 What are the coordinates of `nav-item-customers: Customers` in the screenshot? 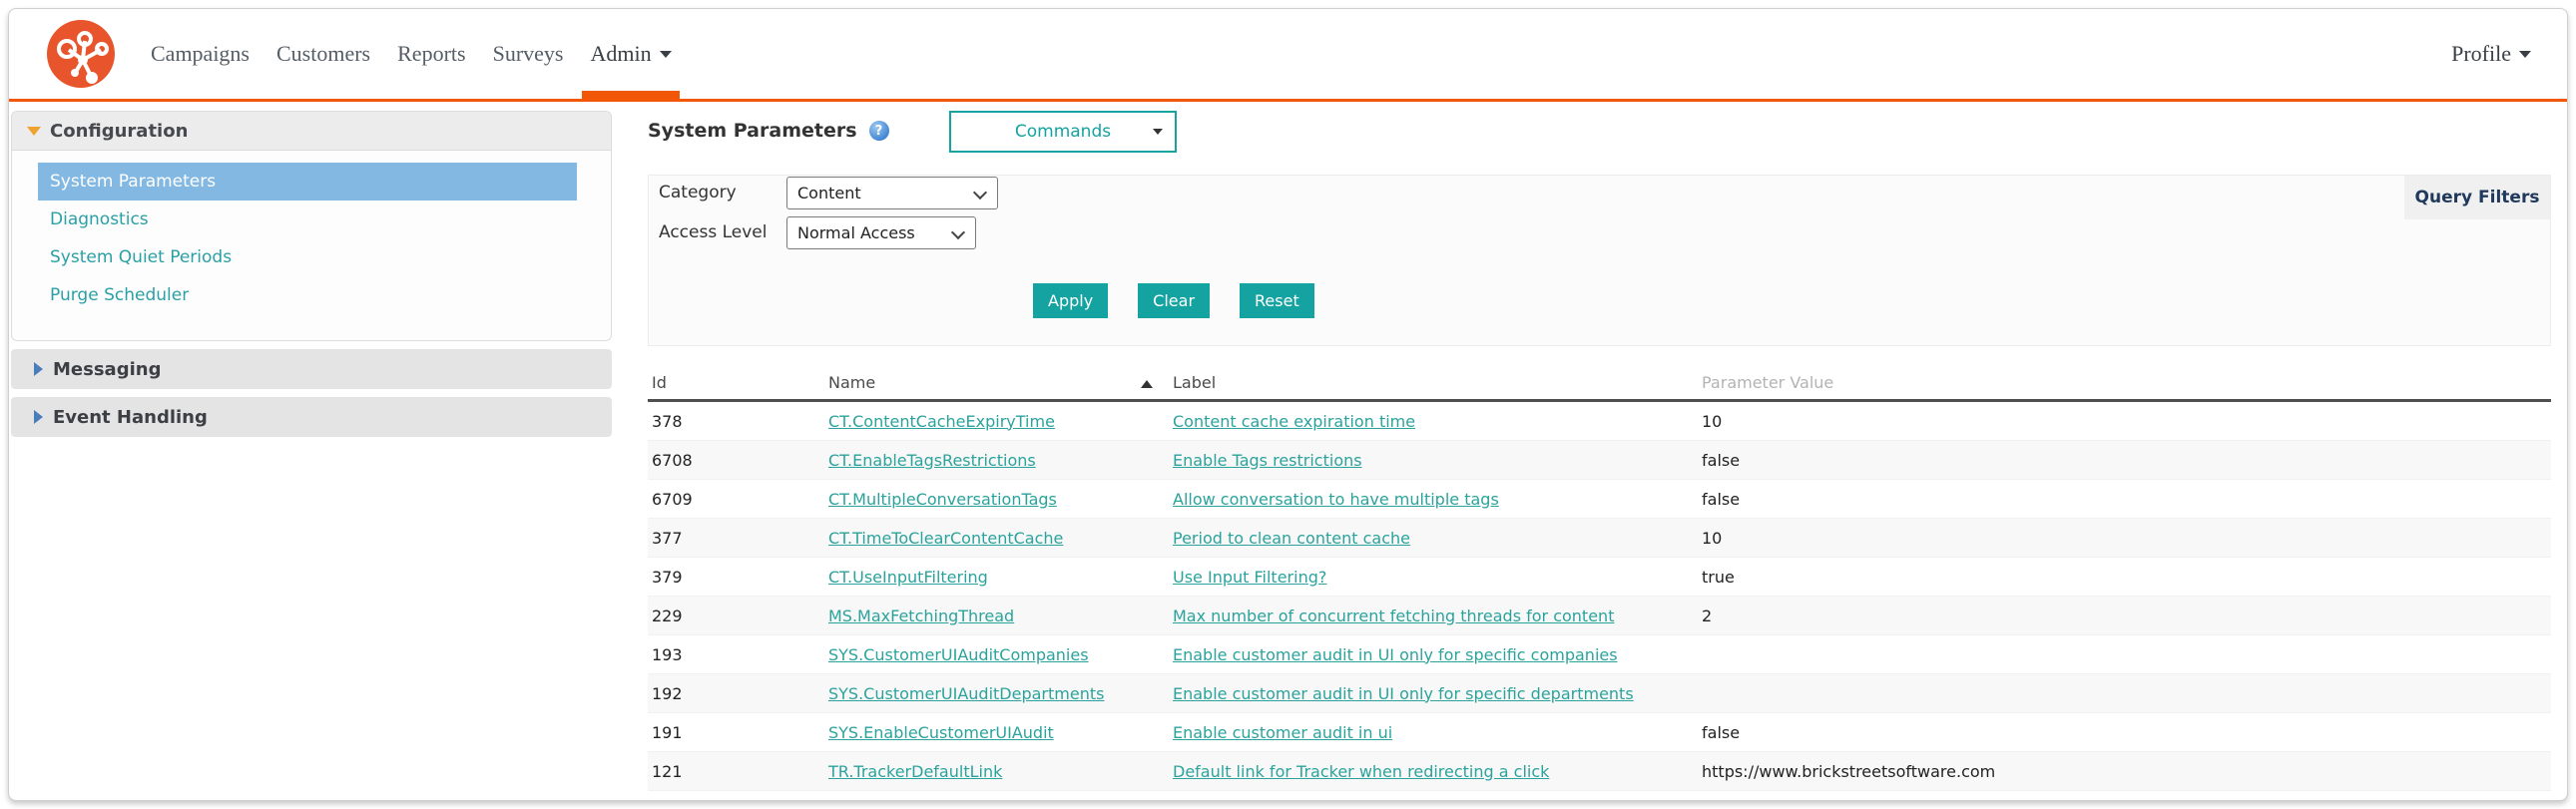 It's located at (323, 54).